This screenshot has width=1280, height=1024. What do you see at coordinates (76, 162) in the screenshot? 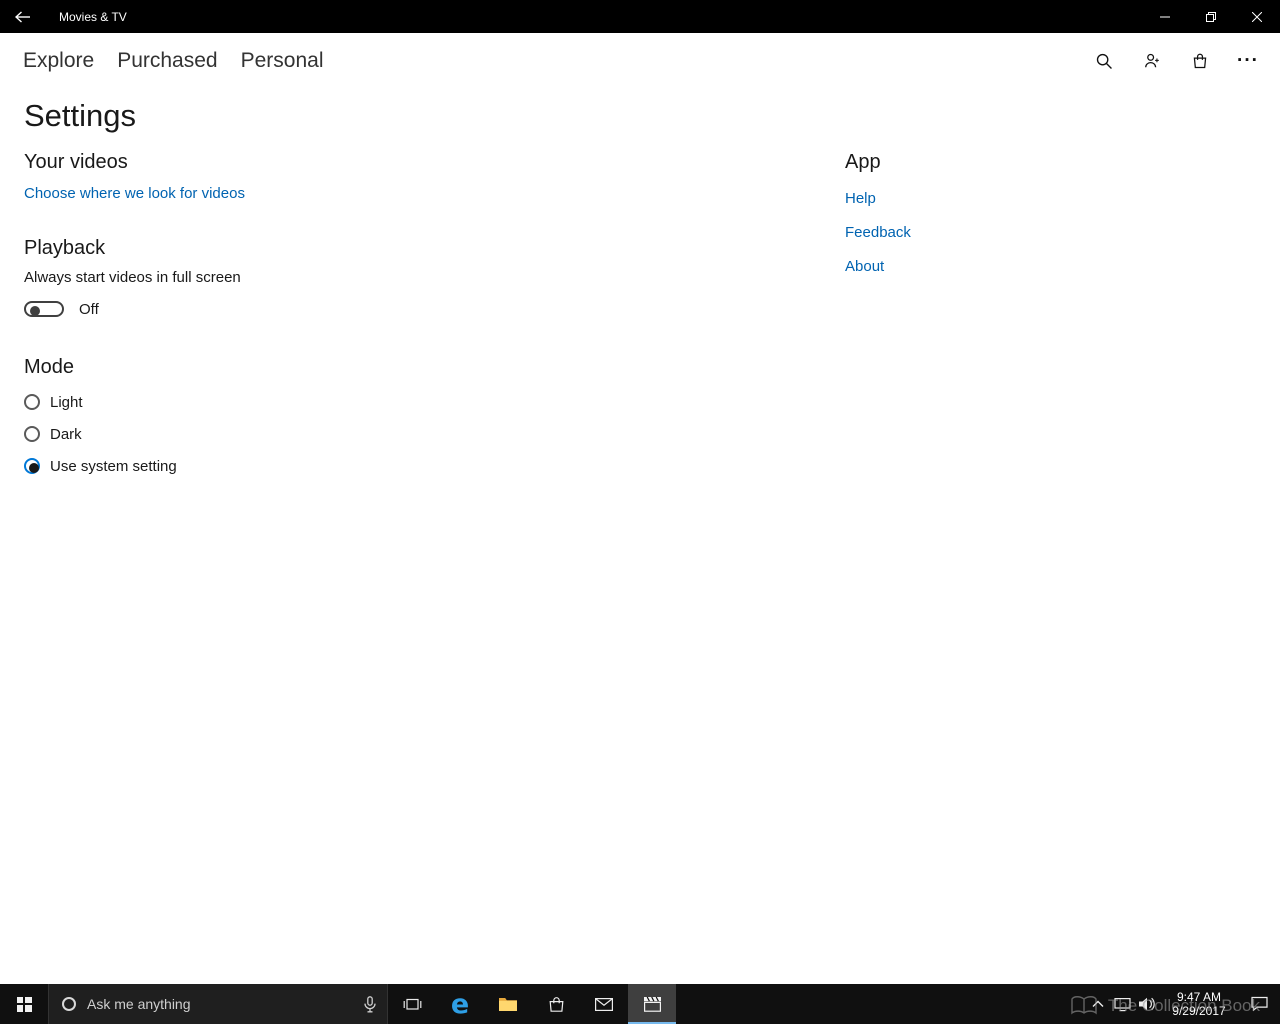
I see `your-videos-heading: Your videos` at bounding box center [76, 162].